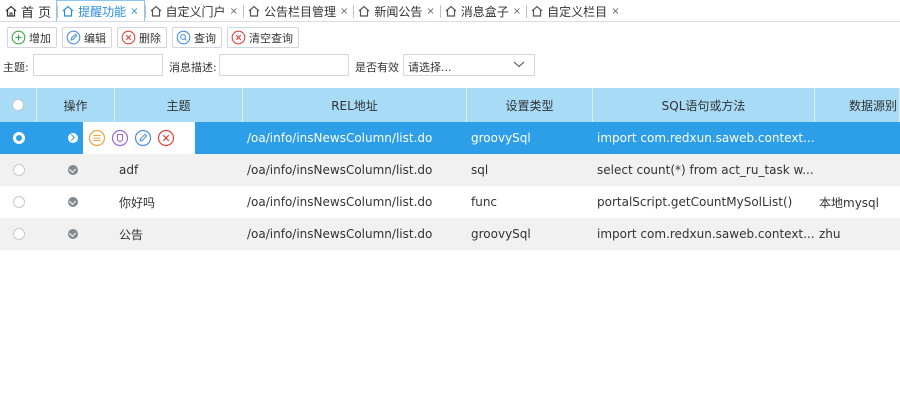 This screenshot has width=900, height=411. I want to click on row-action-buttons, so click(139, 138).